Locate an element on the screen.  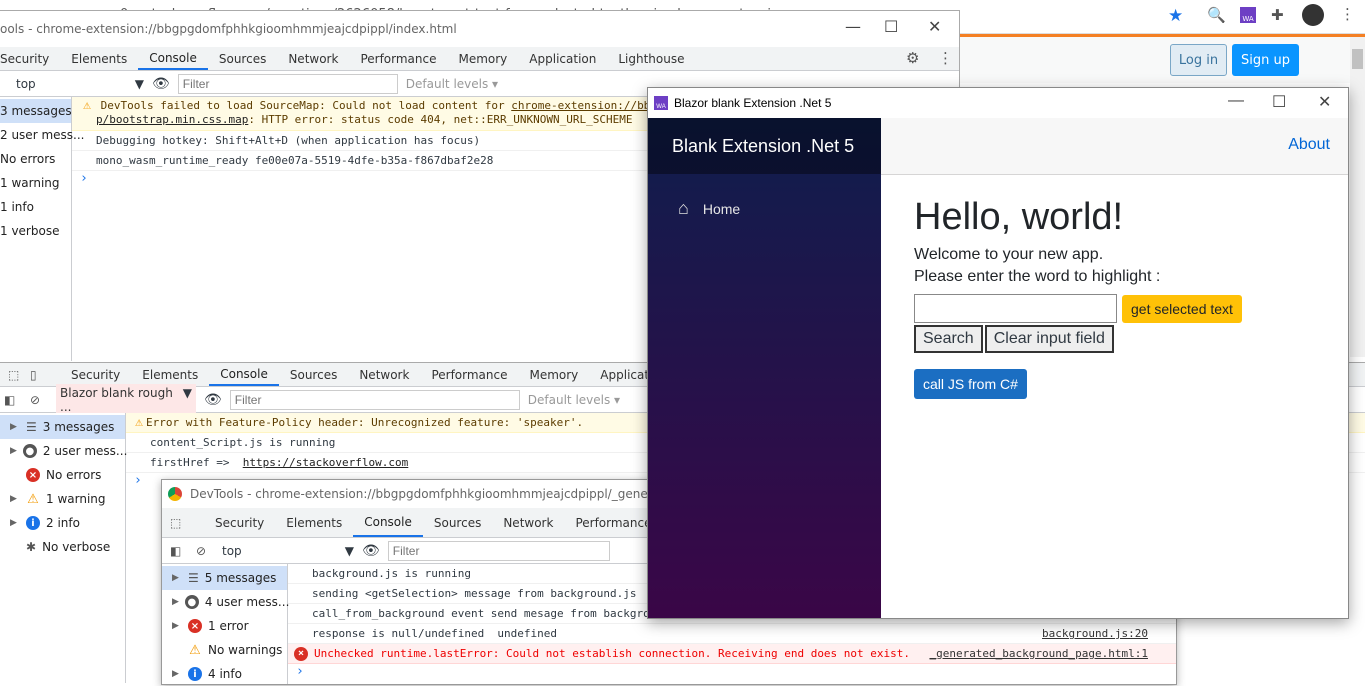
sidebar-messages: 3 messages is located at coordinates (36, 111).